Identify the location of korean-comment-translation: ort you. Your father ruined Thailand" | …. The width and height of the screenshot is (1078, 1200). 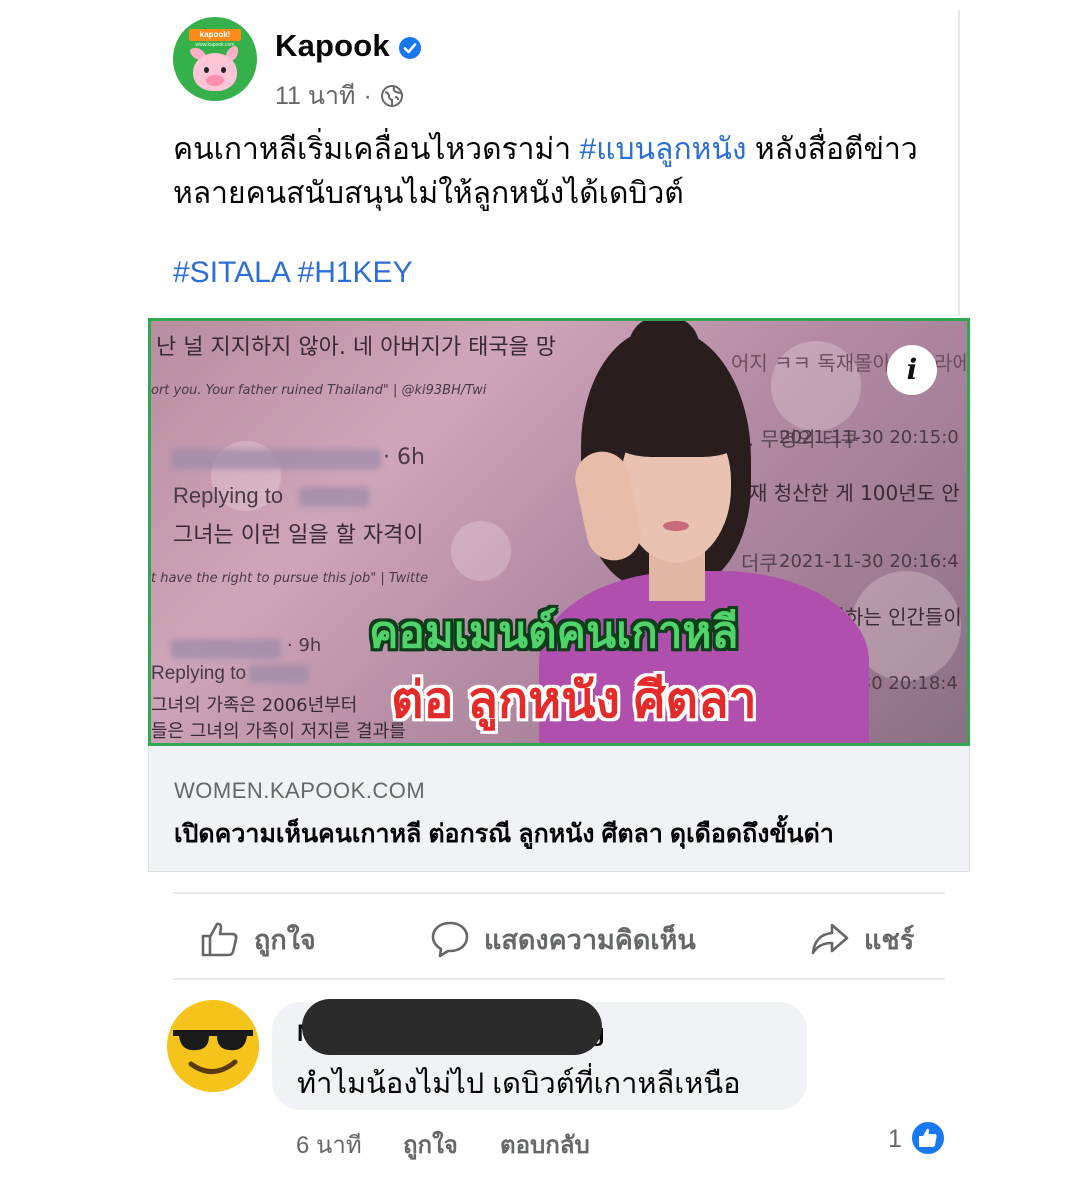
(319, 390).